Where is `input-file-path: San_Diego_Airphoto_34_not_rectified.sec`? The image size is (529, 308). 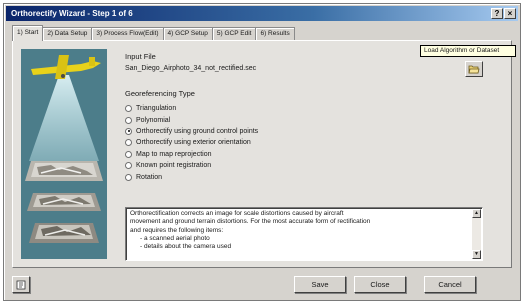 input-file-path: San_Diego_Airphoto_34_not_rectified.sec is located at coordinates (190, 68).